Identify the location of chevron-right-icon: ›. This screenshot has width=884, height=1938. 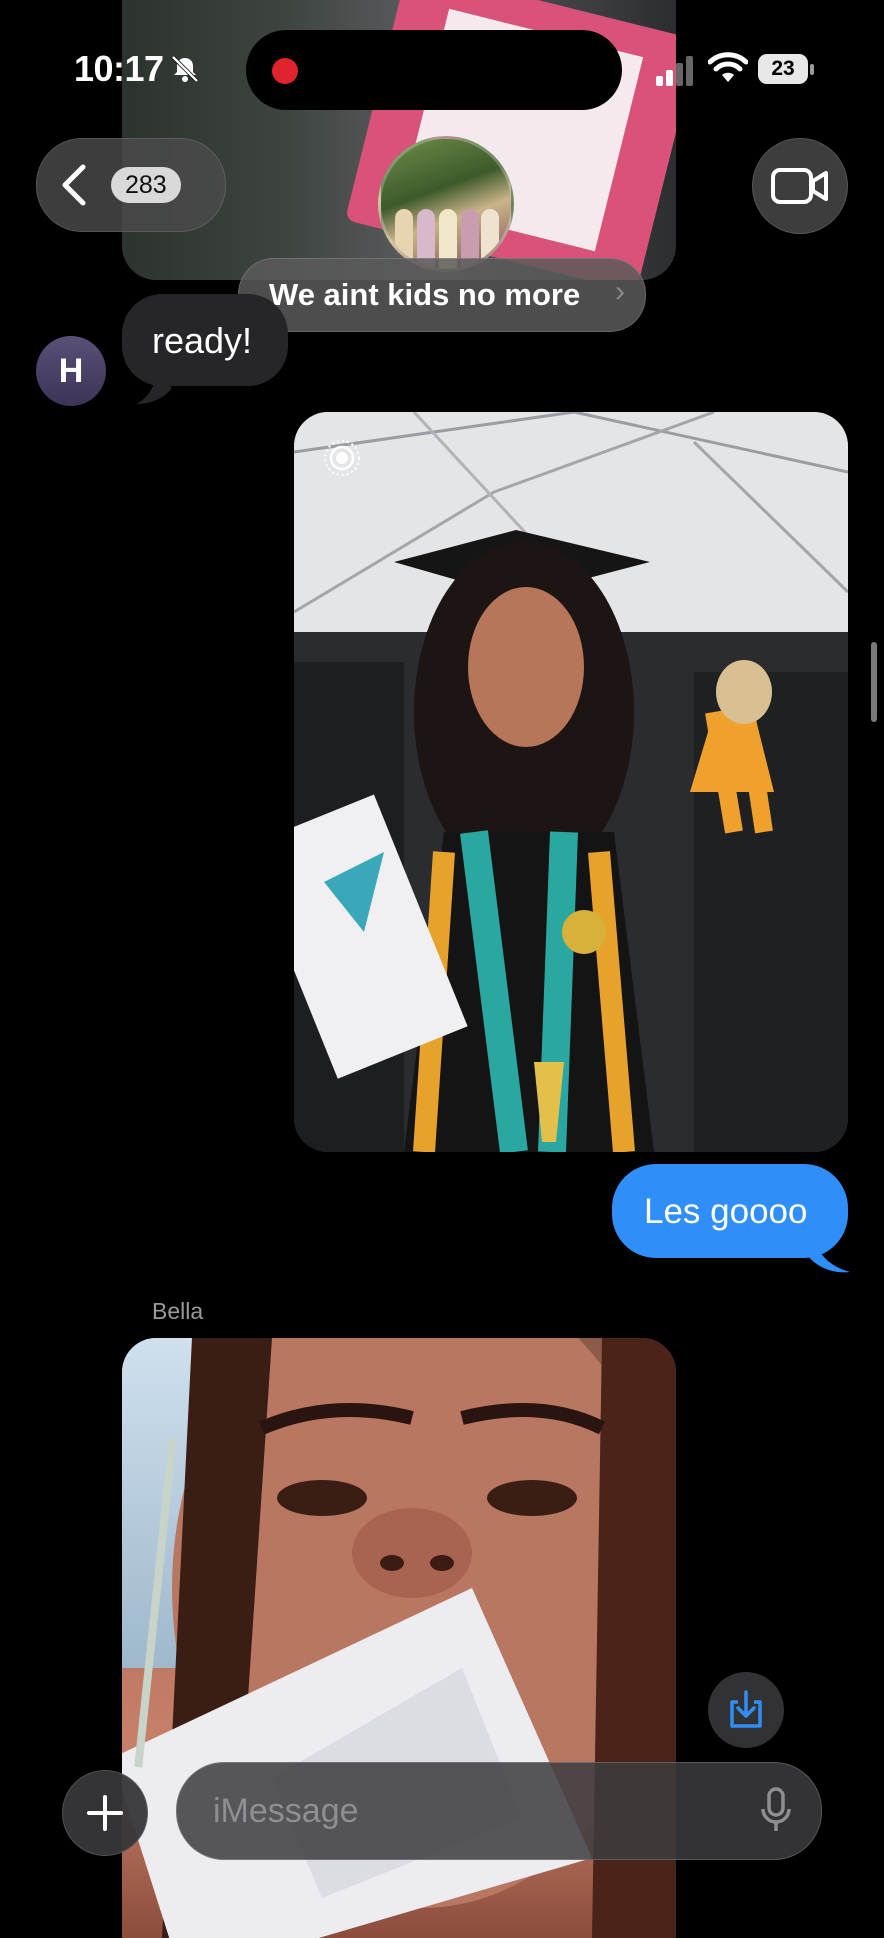
(620, 291).